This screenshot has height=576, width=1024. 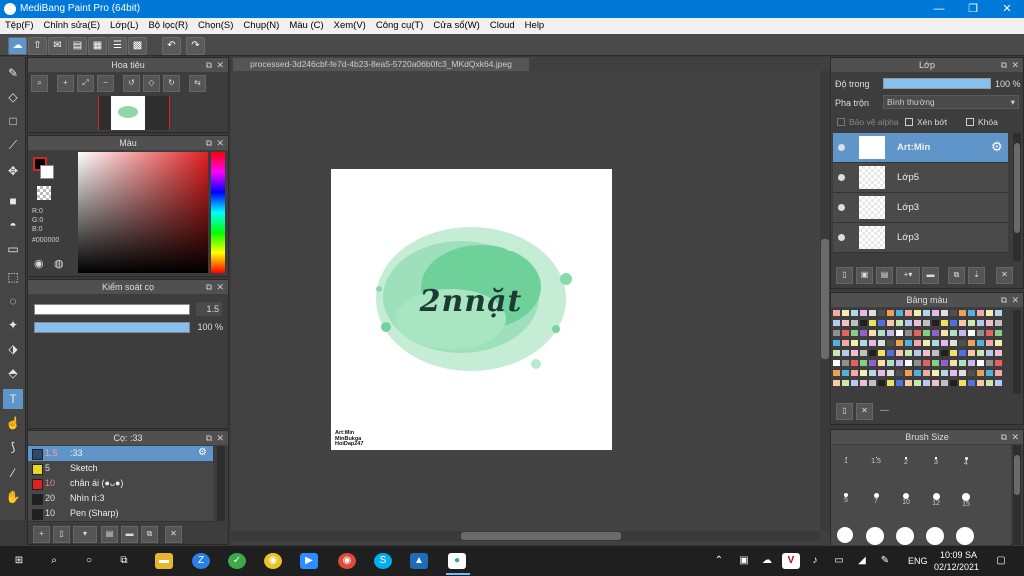 What do you see at coordinates (875, 536) in the screenshot?
I see `brush-size-dot` at bounding box center [875, 536].